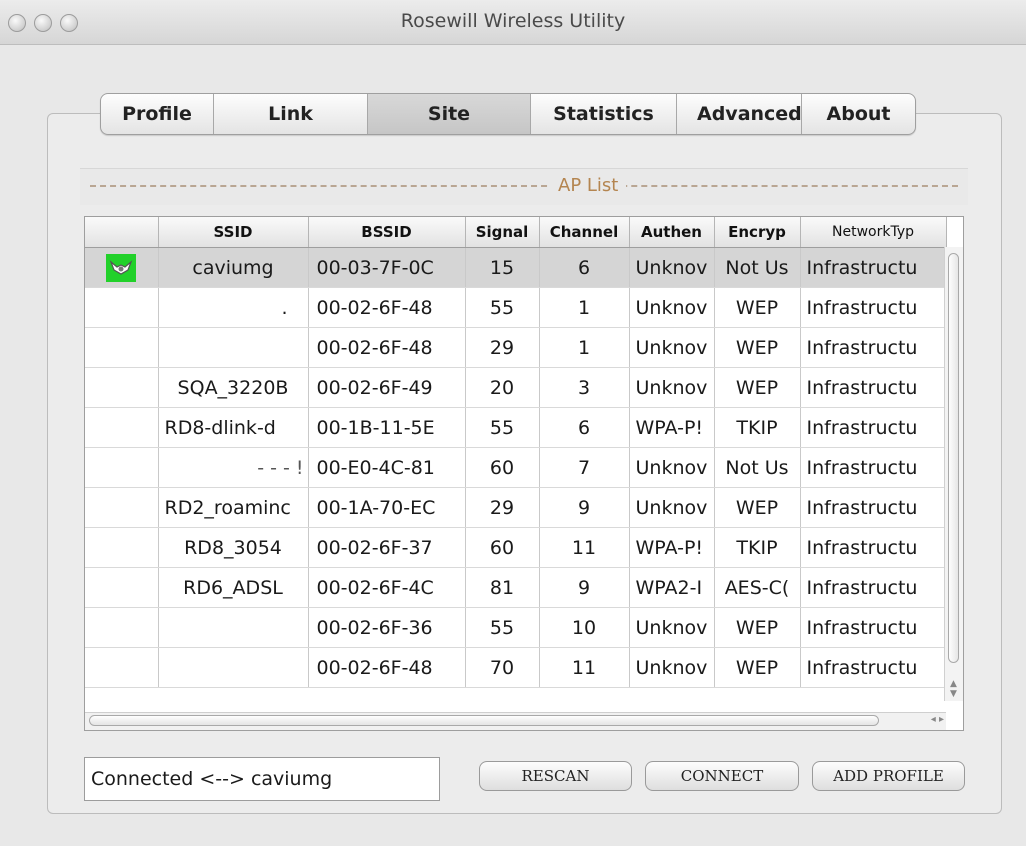 The image size is (1026, 846). What do you see at coordinates (672, 587) in the screenshot?
I see `authen-cell: WPA2-I` at bounding box center [672, 587].